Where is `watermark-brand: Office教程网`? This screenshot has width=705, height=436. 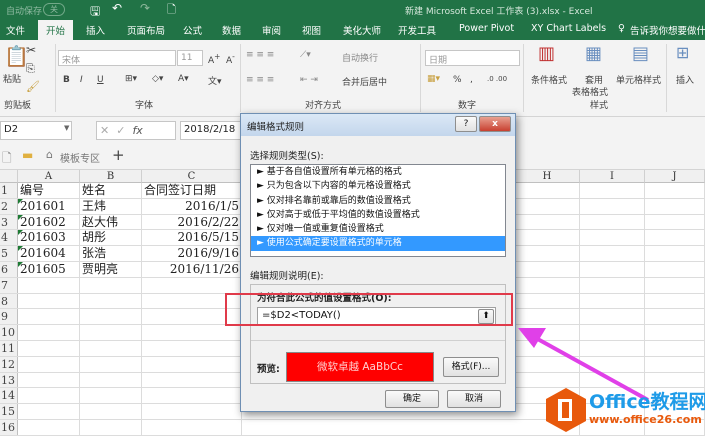 watermark-brand: Office教程网 is located at coordinates (647, 402).